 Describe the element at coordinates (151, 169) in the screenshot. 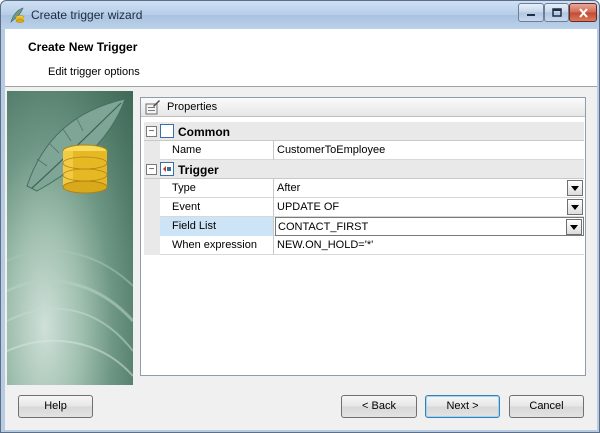

I see `collapse-trigger-toggle: −` at that location.